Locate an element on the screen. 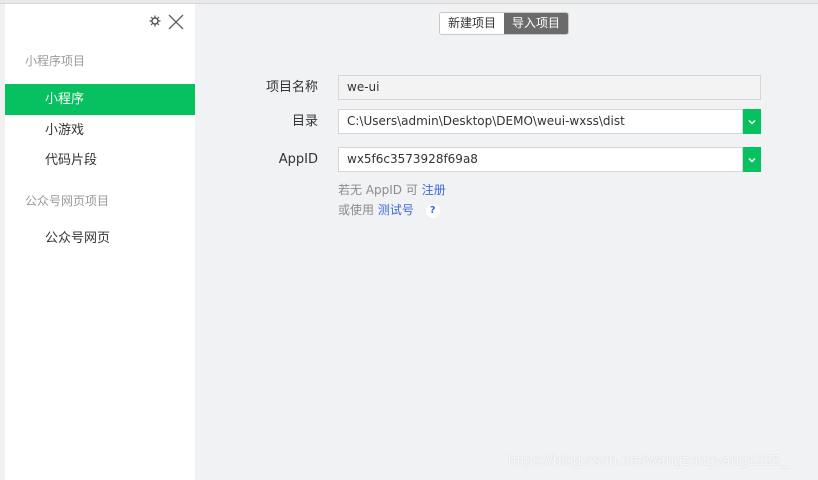 The image size is (818, 480). register-link: 注册 is located at coordinates (434, 190).